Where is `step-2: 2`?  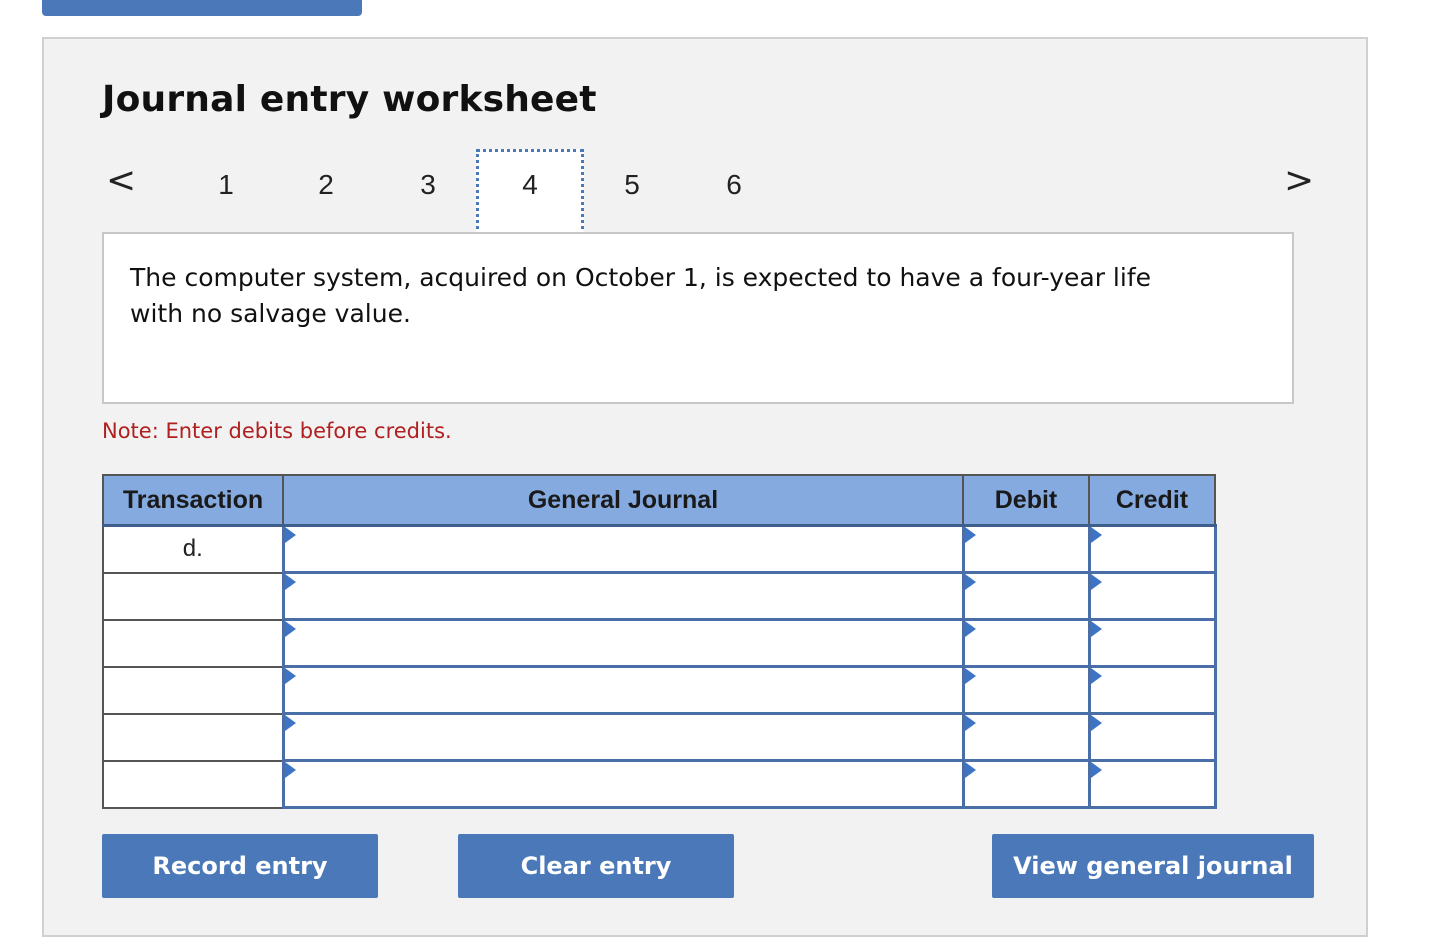 step-2: 2 is located at coordinates (326, 185).